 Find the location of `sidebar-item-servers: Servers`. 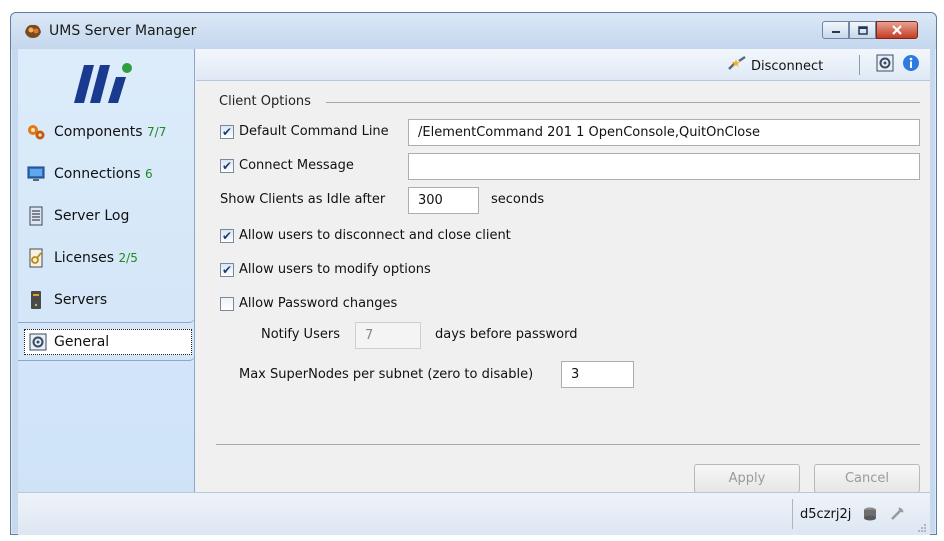

sidebar-item-servers: Servers is located at coordinates (106, 300).